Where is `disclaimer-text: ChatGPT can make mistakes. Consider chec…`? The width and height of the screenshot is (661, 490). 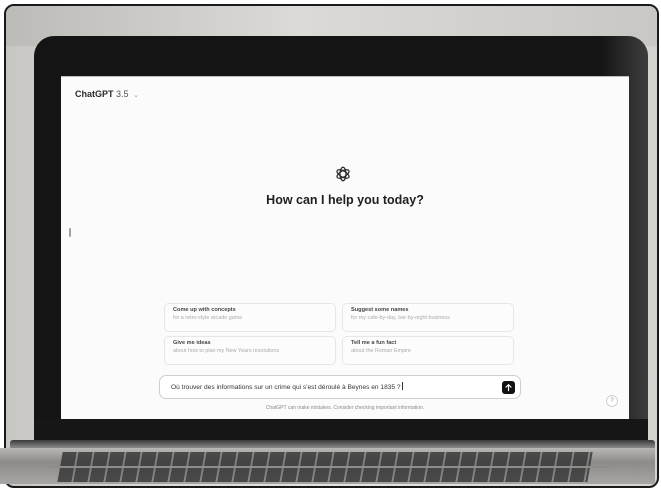 disclaimer-text: ChatGPT can make mistakes. Consider chec… is located at coordinates (345, 408).